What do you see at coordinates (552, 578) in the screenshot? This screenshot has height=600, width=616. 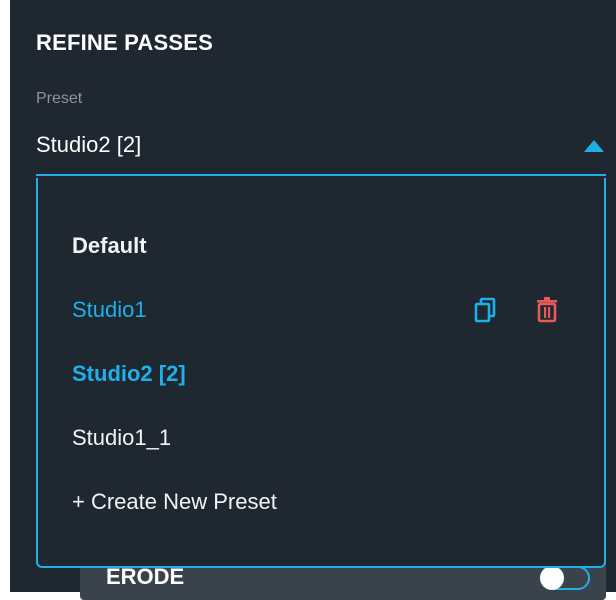 I see `toggle-knob` at bounding box center [552, 578].